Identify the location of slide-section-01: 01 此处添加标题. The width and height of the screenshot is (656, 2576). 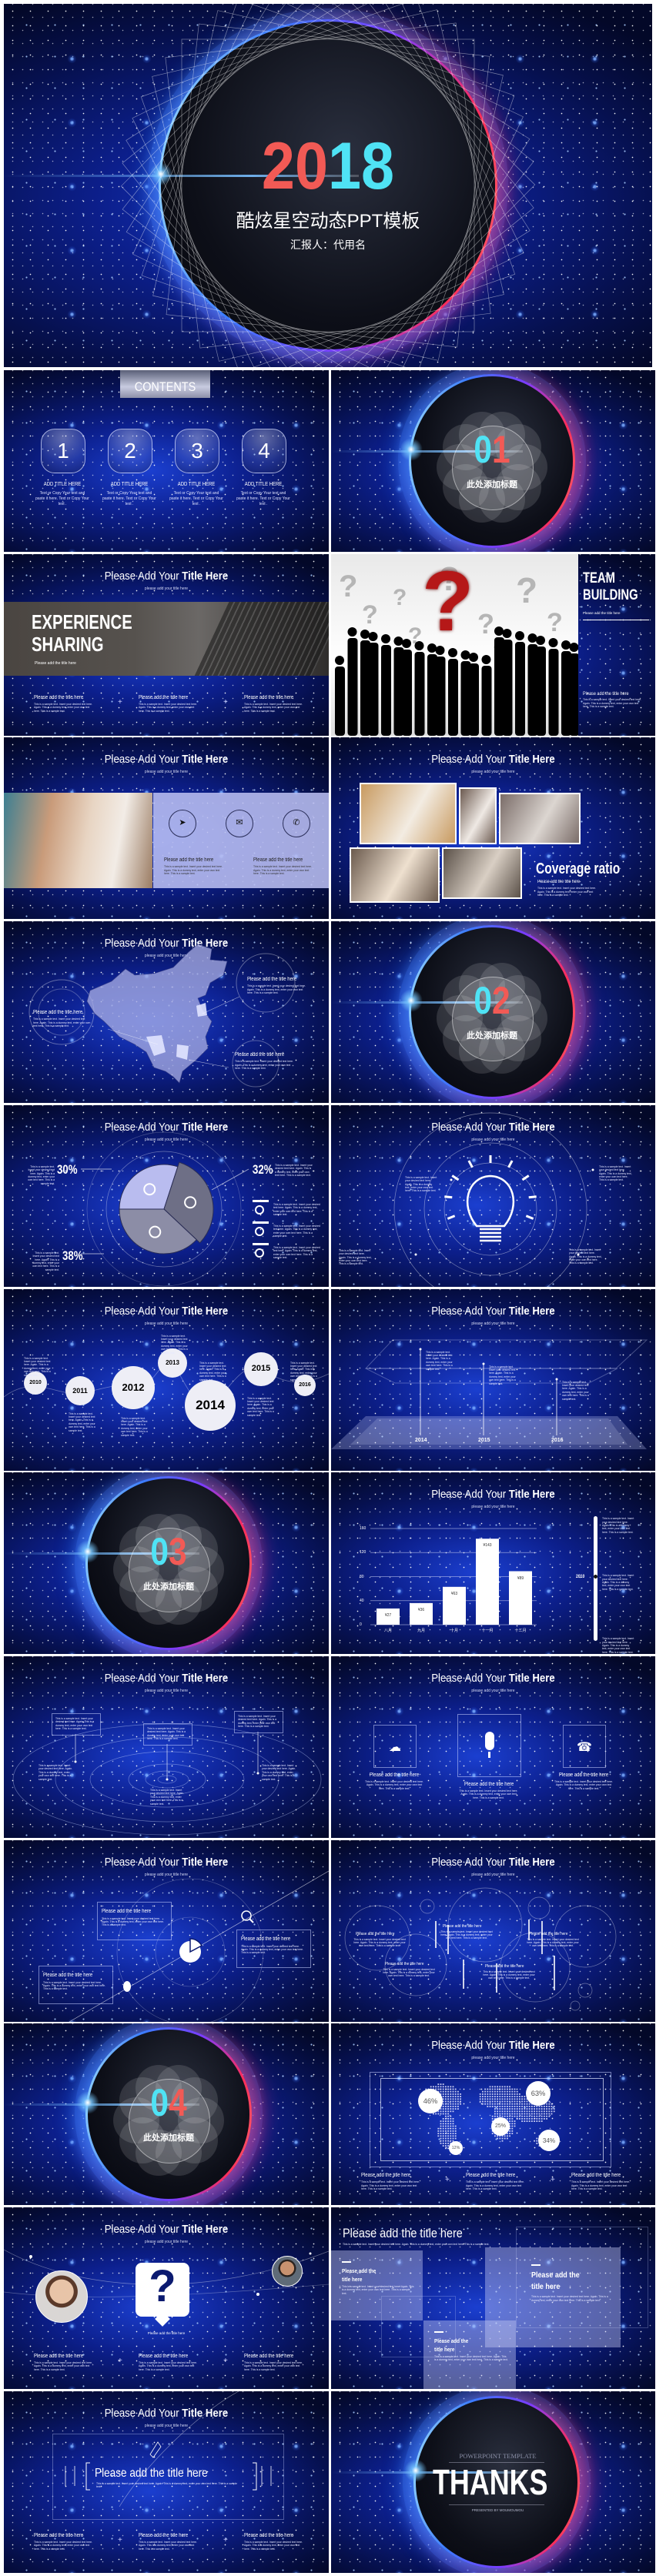
(493, 461).